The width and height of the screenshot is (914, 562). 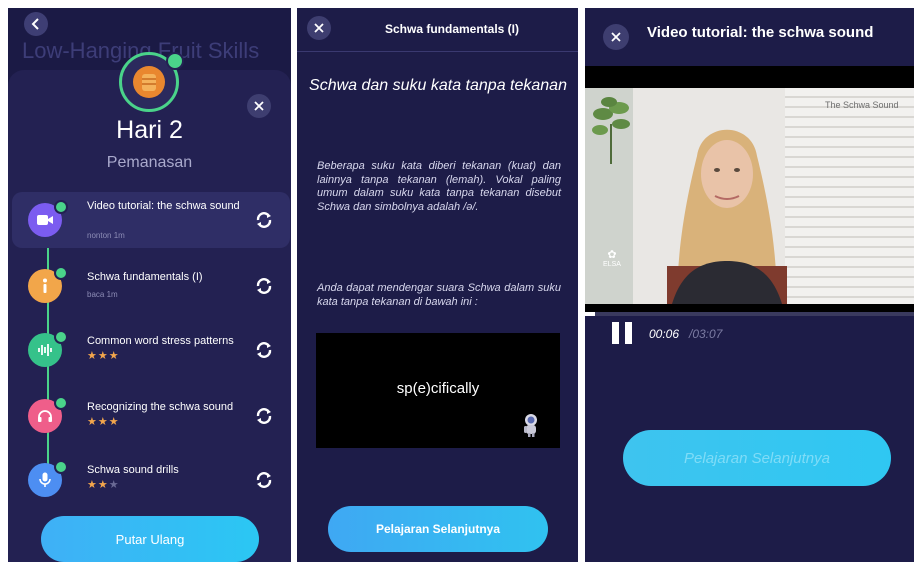 I want to click on lesson-header-title: Schwa fundamentals (I), so click(x=452, y=29).